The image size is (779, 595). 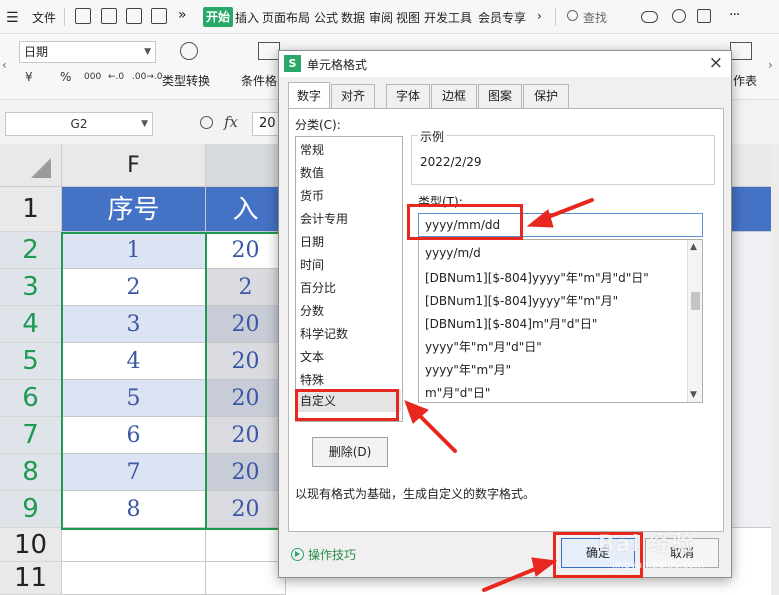 I want to click on ribbon-scroll-right-button: ›, so click(x=770, y=65).